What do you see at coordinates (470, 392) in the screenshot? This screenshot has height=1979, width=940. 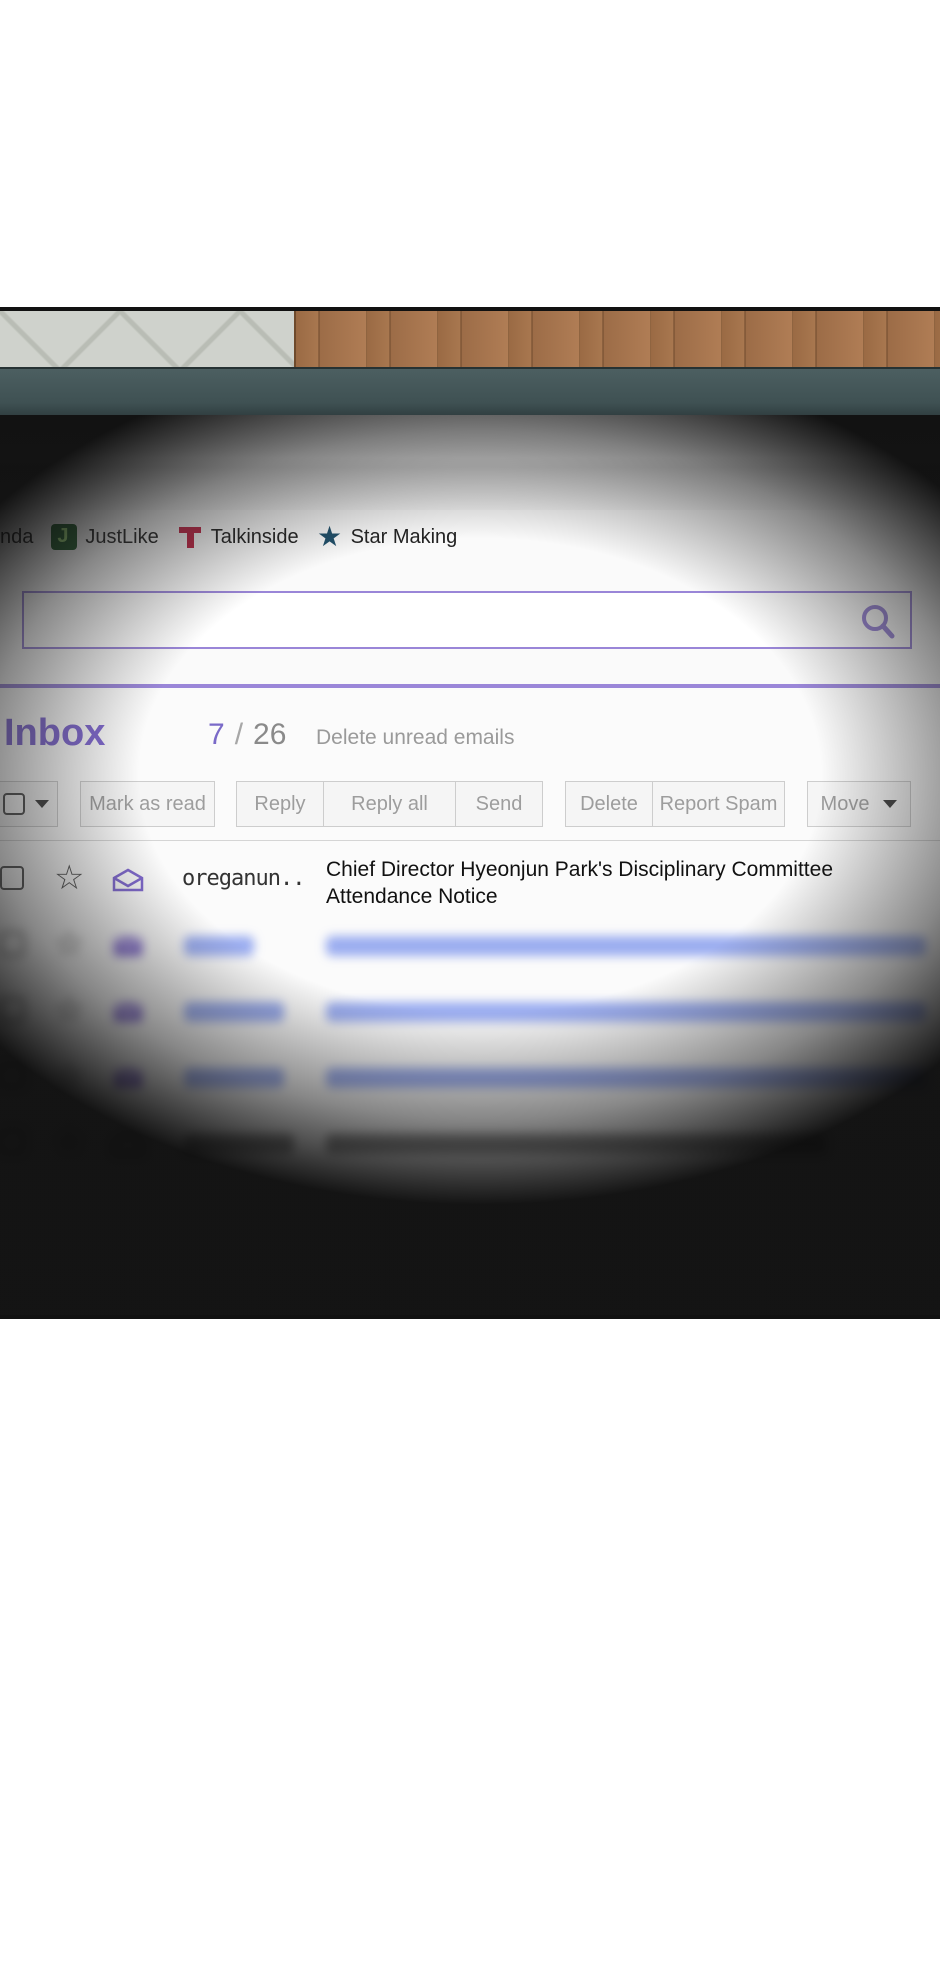 I see `monitor-bezel` at bounding box center [470, 392].